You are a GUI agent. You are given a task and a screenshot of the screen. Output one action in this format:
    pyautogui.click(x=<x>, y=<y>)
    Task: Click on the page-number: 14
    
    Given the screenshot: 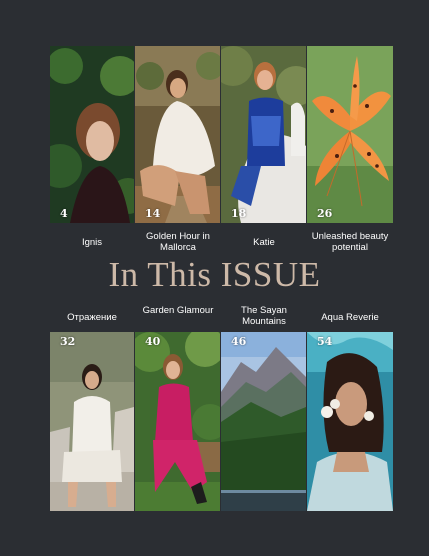 What is the action you would take?
    pyautogui.click(x=153, y=213)
    